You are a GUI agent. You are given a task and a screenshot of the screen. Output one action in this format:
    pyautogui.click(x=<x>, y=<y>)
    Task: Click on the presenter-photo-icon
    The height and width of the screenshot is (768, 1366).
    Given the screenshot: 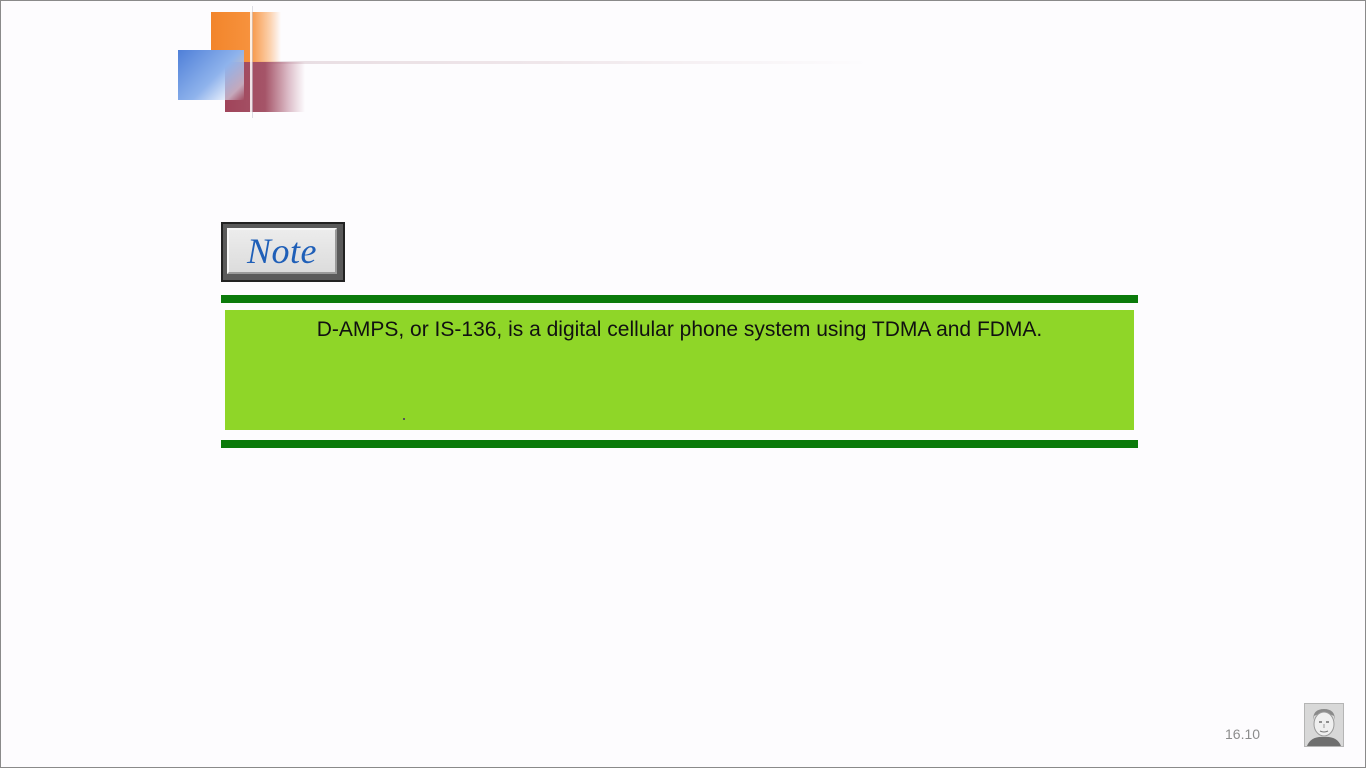 What is the action you would take?
    pyautogui.click(x=1324, y=725)
    